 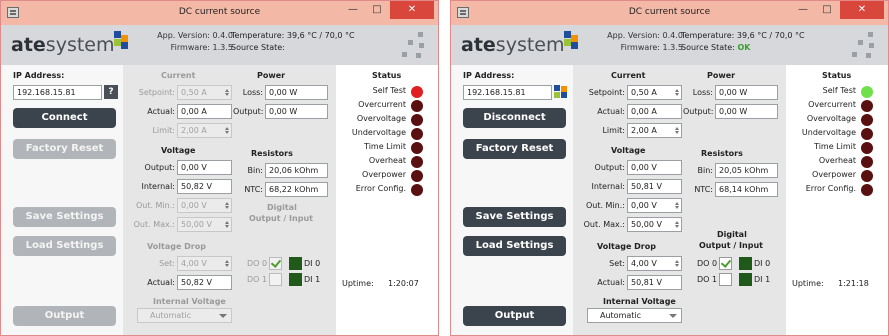 I want to click on status-label-overheat: Overheat, so click(x=387, y=160).